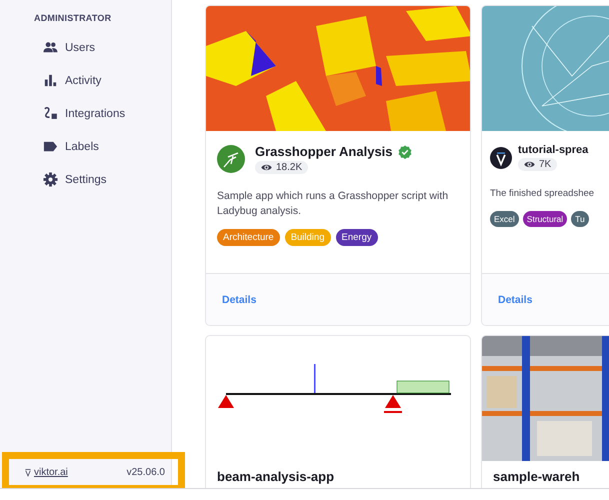 This screenshot has height=500, width=609. I want to click on section-title: ADMINISTRATOR, so click(73, 18).